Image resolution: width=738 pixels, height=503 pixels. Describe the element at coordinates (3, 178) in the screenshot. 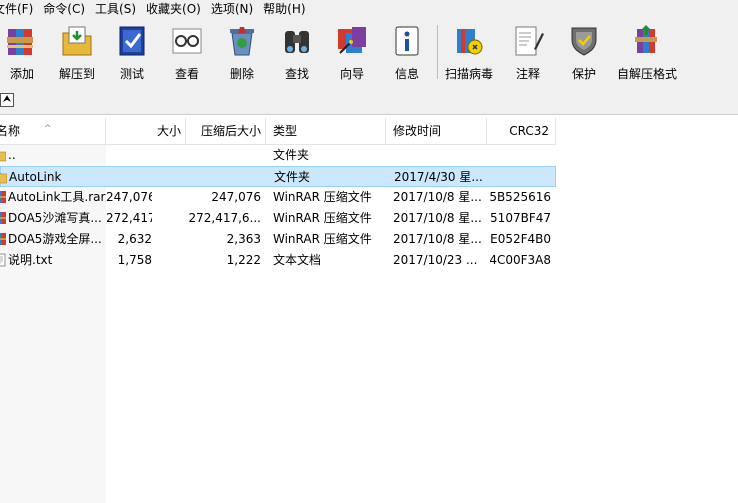

I see `folder-icon` at that location.